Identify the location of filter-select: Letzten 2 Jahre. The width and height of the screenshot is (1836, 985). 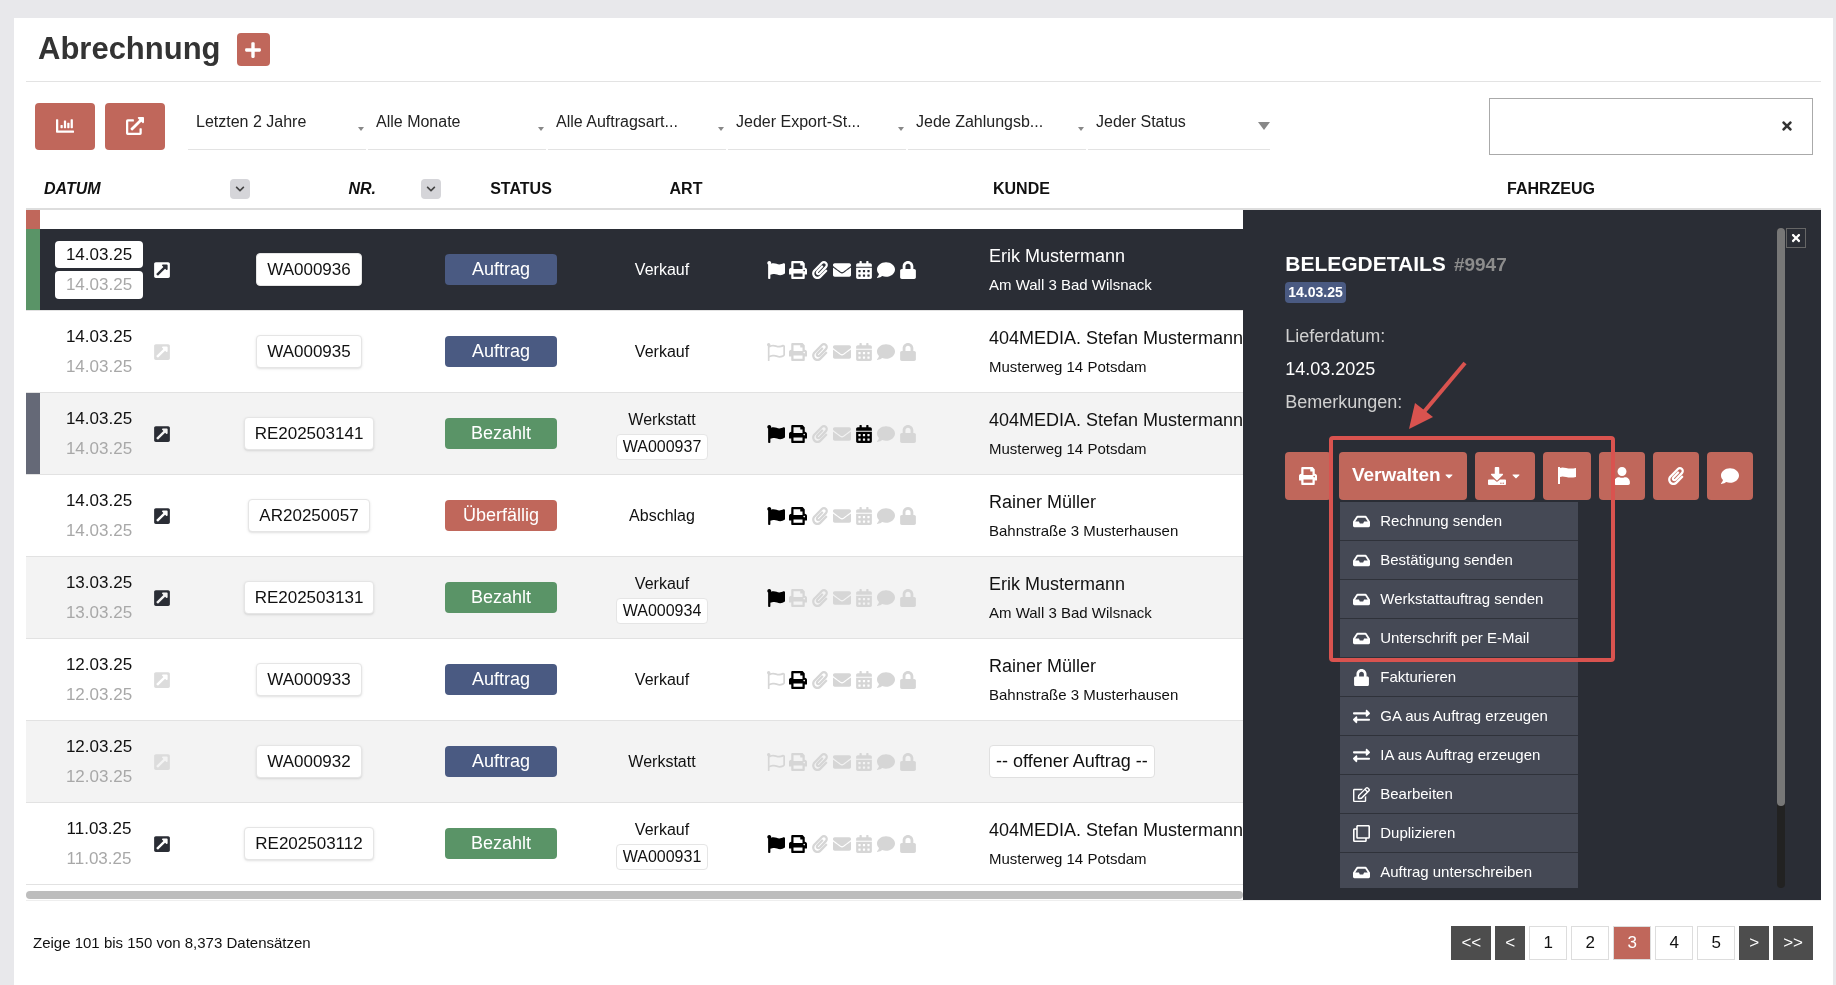
(277, 126).